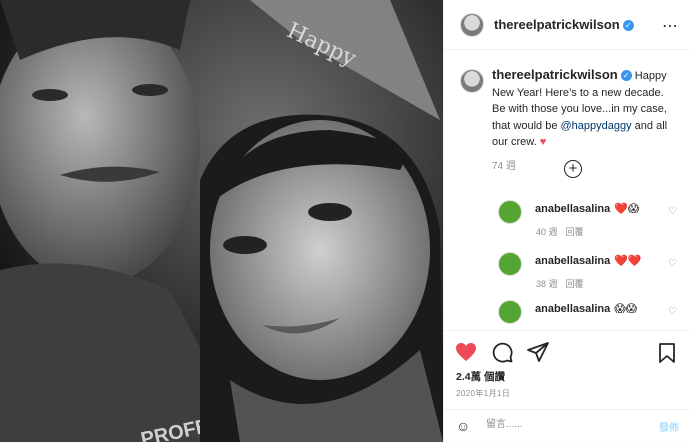  What do you see at coordinates (543, 142) in the screenshot?
I see `heart-emoji-icon: ♥` at bounding box center [543, 142].